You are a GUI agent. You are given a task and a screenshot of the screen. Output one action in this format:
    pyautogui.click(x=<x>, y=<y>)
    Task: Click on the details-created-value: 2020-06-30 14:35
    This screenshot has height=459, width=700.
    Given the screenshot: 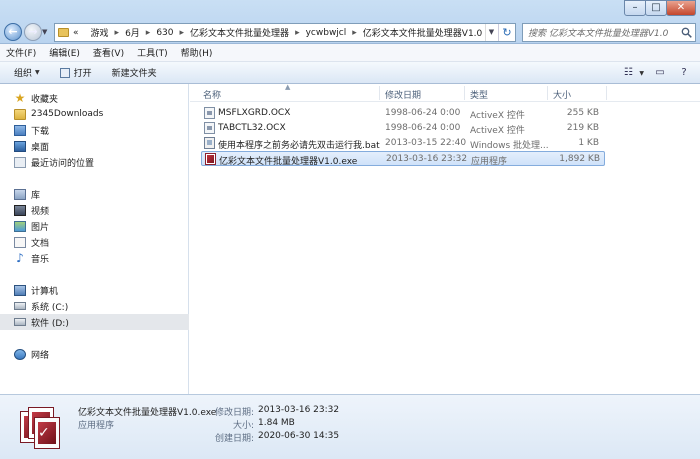 What is the action you would take?
    pyautogui.click(x=299, y=436)
    